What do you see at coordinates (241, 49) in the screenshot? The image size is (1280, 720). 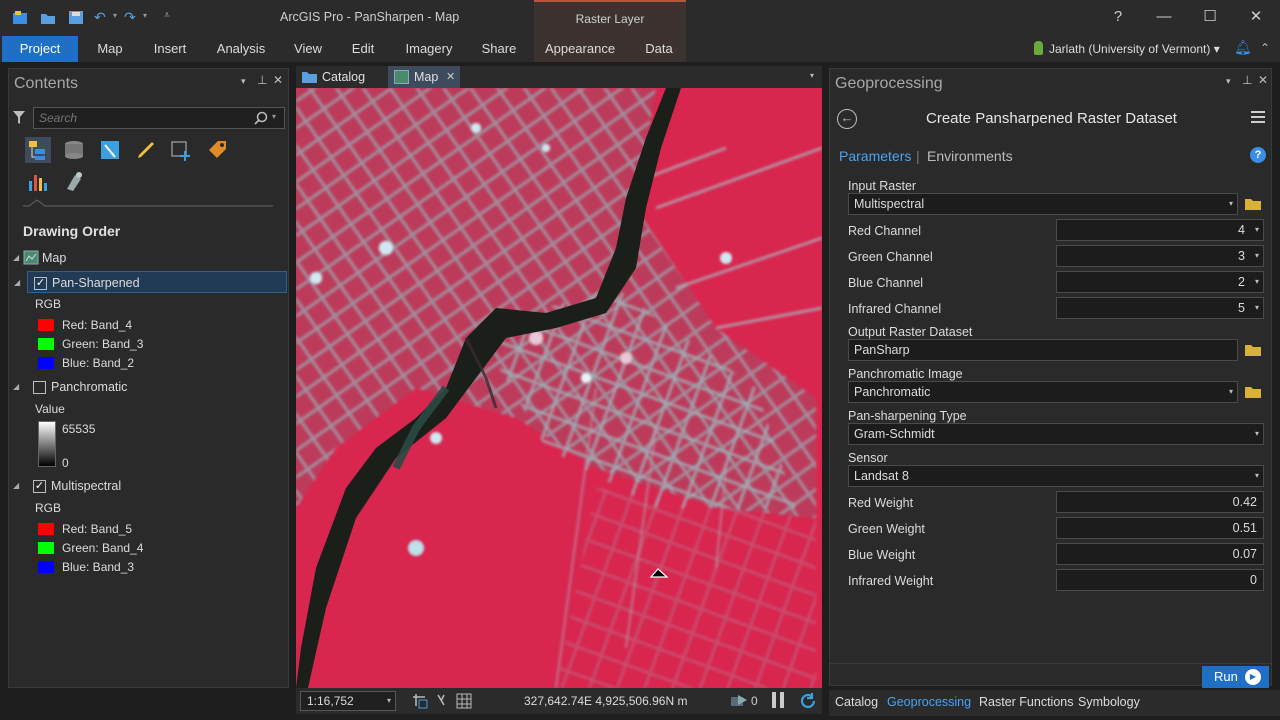 I see `tab-analysis: Analysis` at bounding box center [241, 49].